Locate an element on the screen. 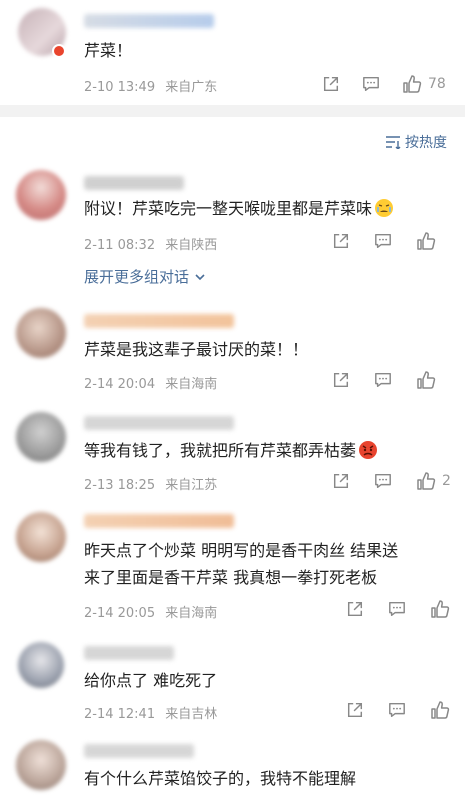 The height and width of the screenshot is (800, 465). chevron-down-icon is located at coordinates (200, 276).